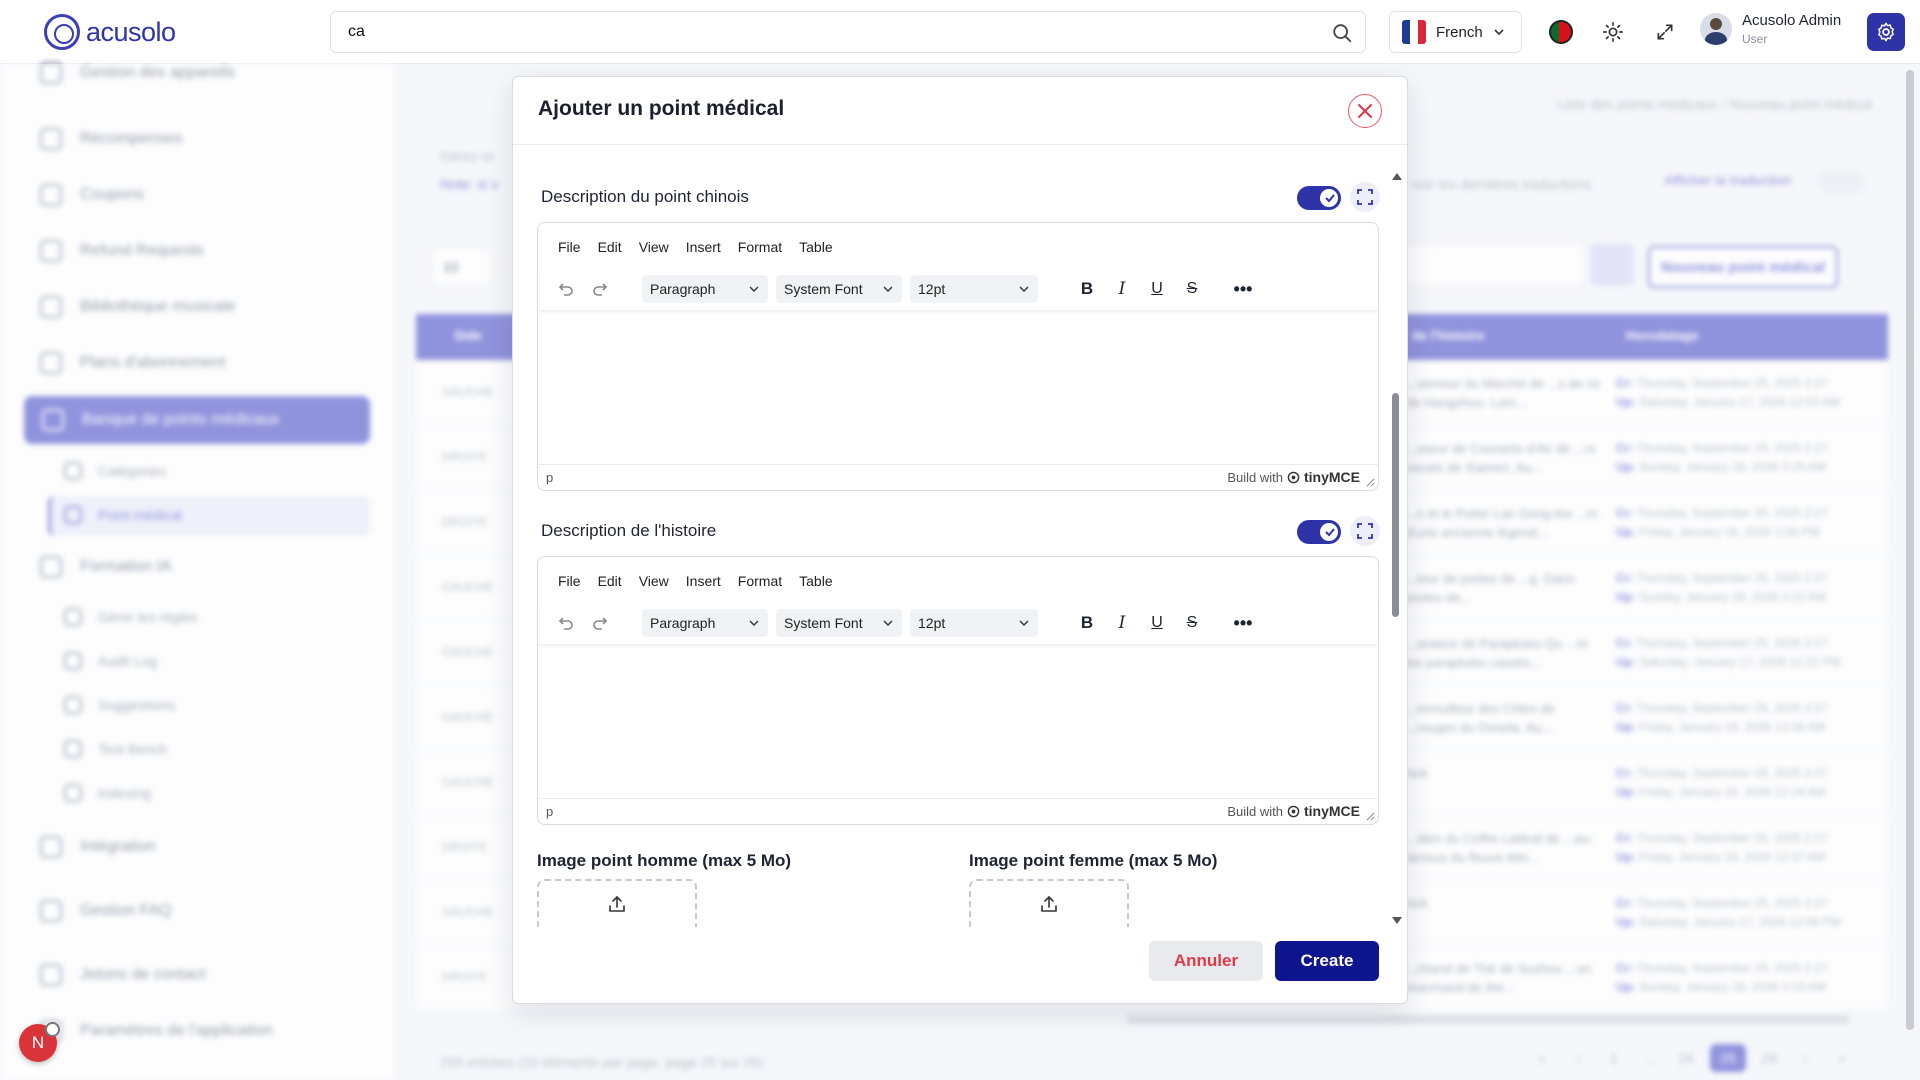  I want to click on settings-button, so click(1886, 32).